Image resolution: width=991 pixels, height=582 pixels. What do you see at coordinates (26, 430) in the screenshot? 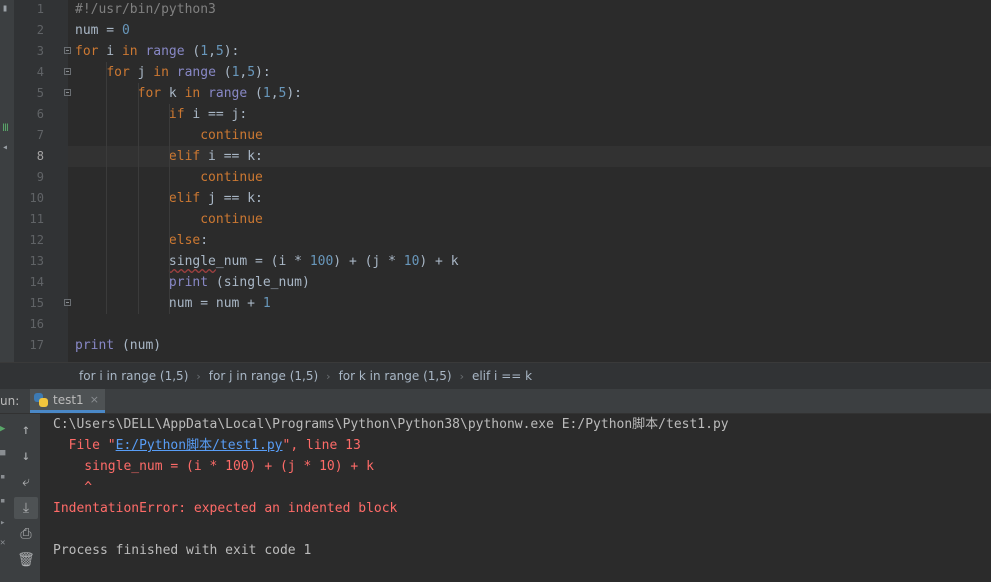
I see `arrow-up-icon: ↑` at bounding box center [26, 430].